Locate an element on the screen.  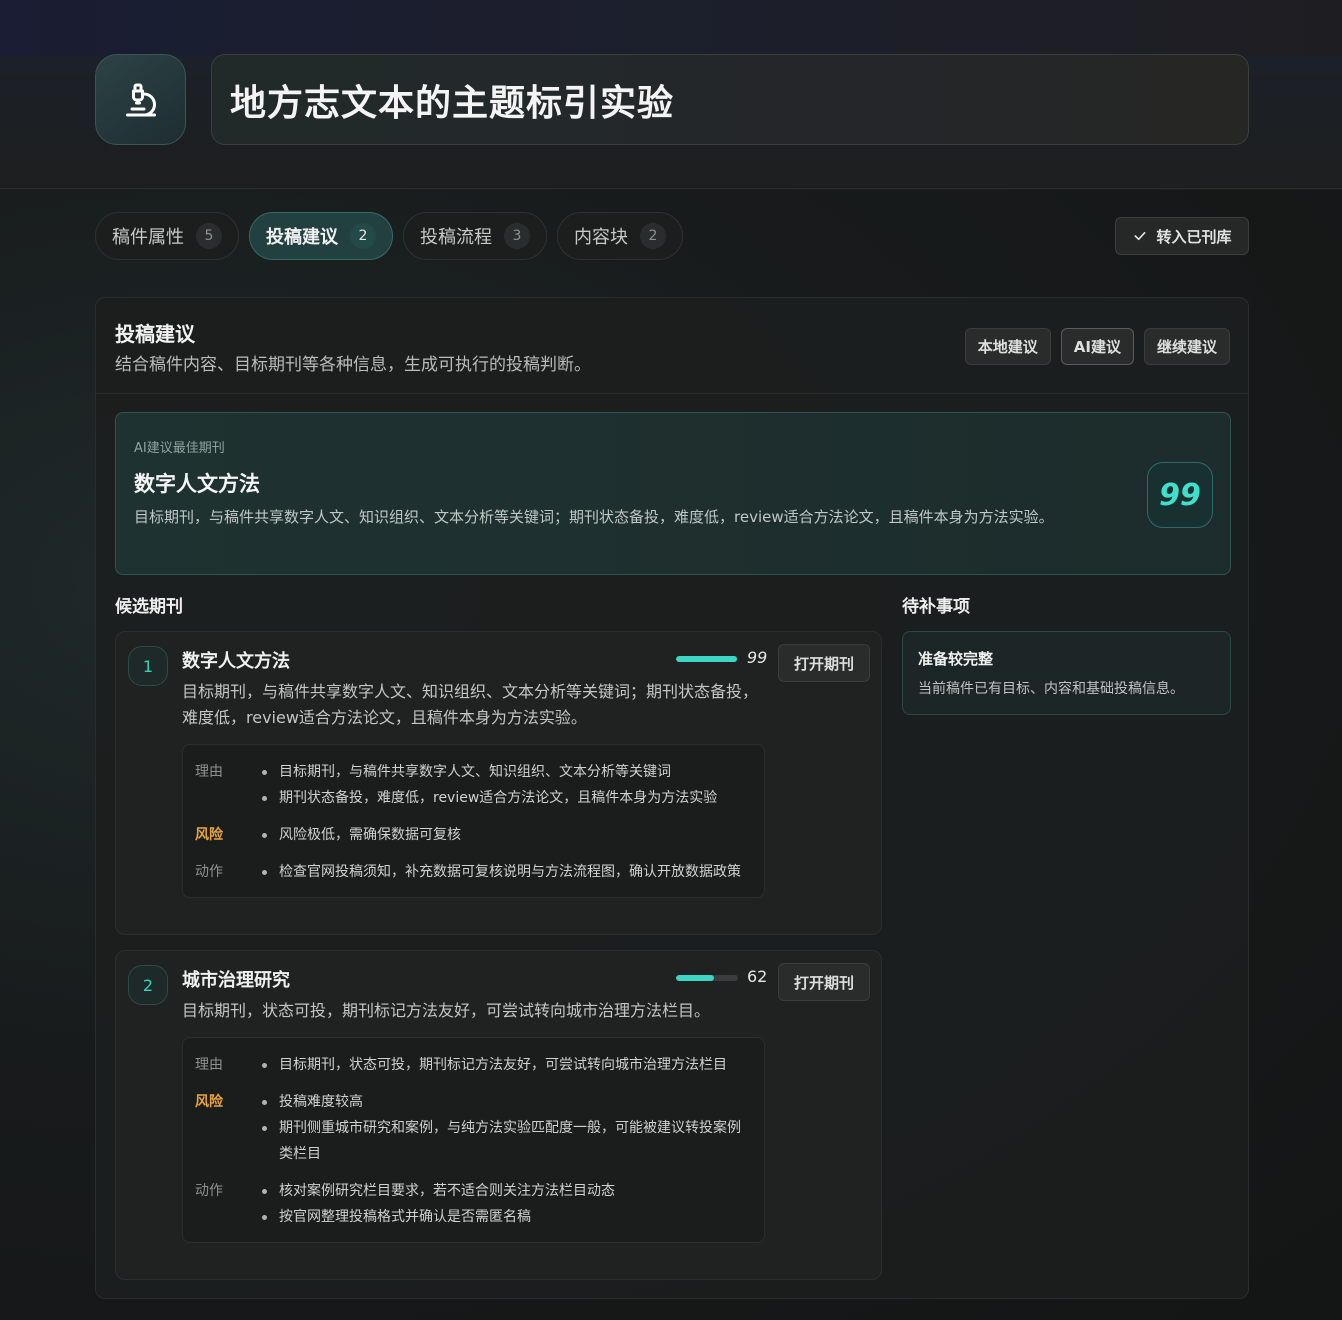
todo-title: 准备较完整 is located at coordinates (956, 659).